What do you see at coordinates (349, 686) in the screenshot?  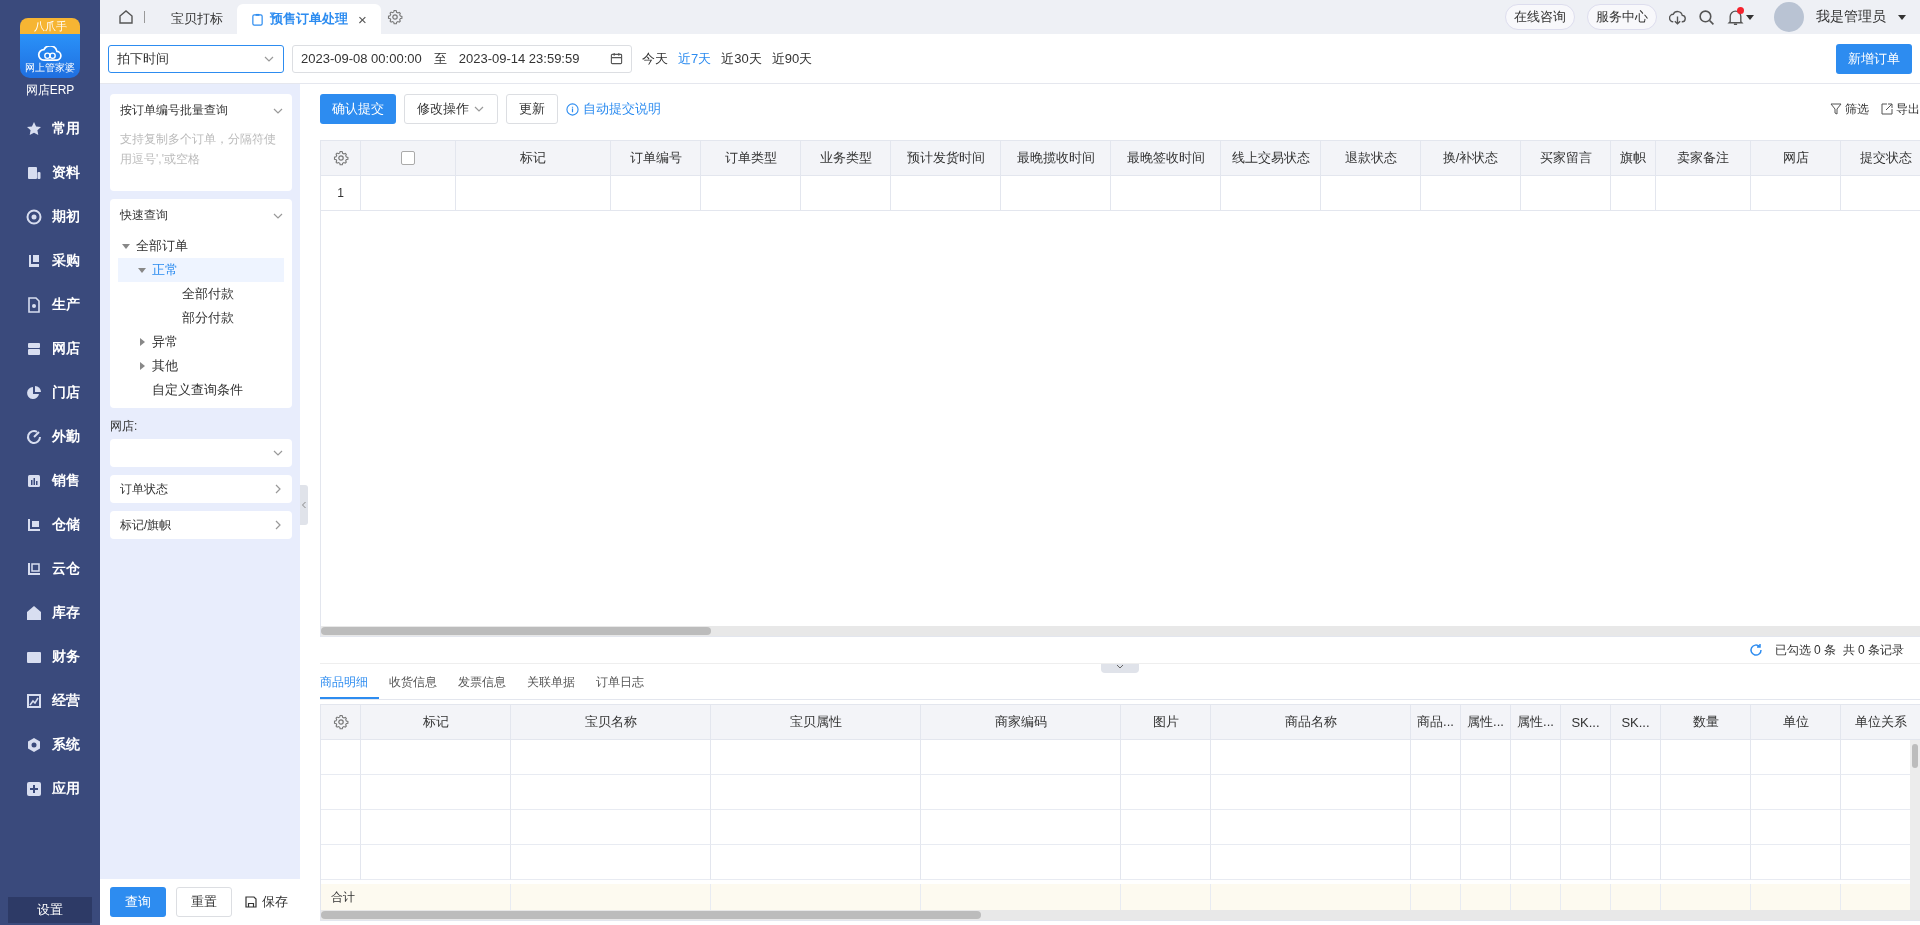 I see `detail-tab: 商品明细` at bounding box center [349, 686].